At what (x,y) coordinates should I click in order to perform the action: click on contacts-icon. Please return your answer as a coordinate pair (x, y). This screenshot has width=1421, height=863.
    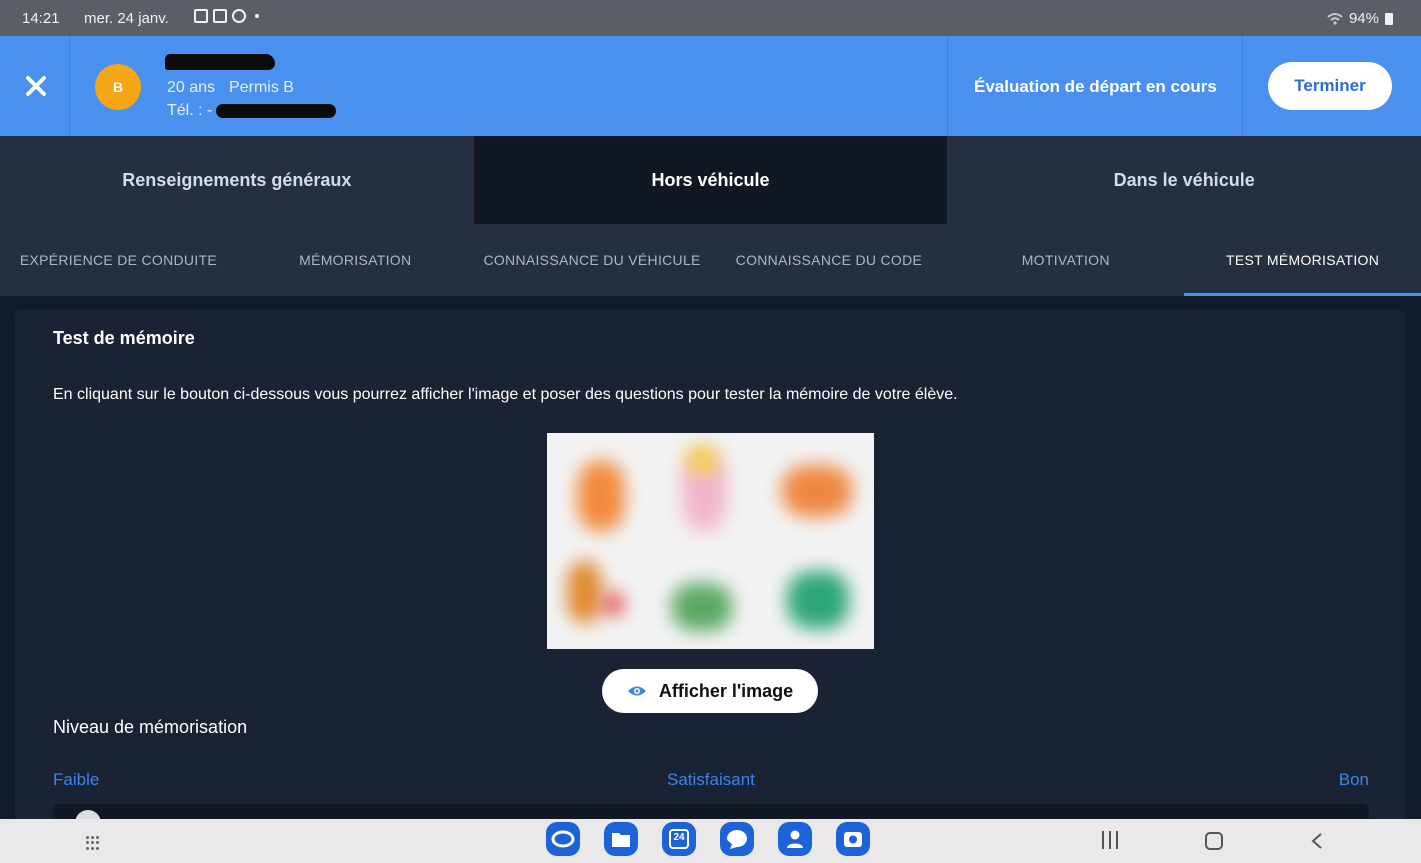
    Looking at the image, I should click on (795, 839).